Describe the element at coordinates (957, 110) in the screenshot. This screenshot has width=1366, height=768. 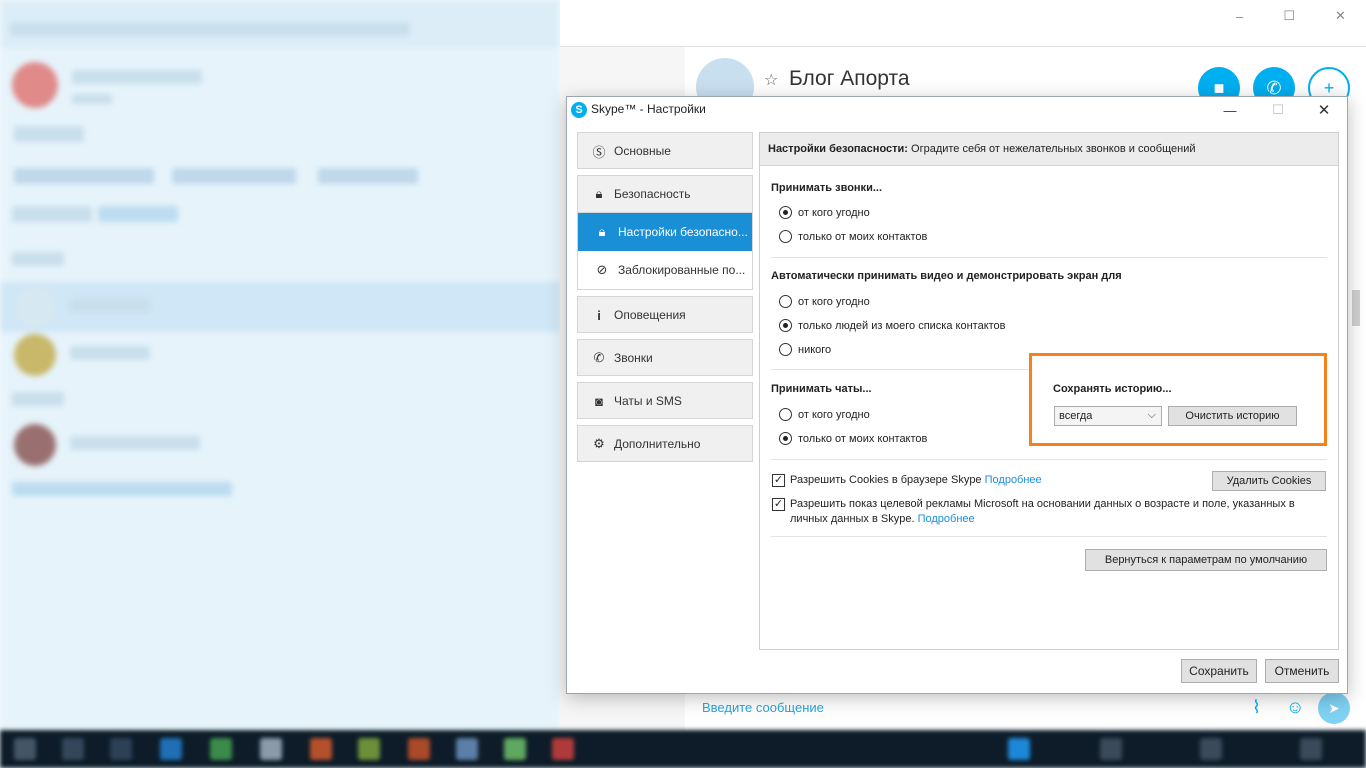
I see `dialog-titlebar: S Skype™ - Настройки — ☐ ✕` at that location.